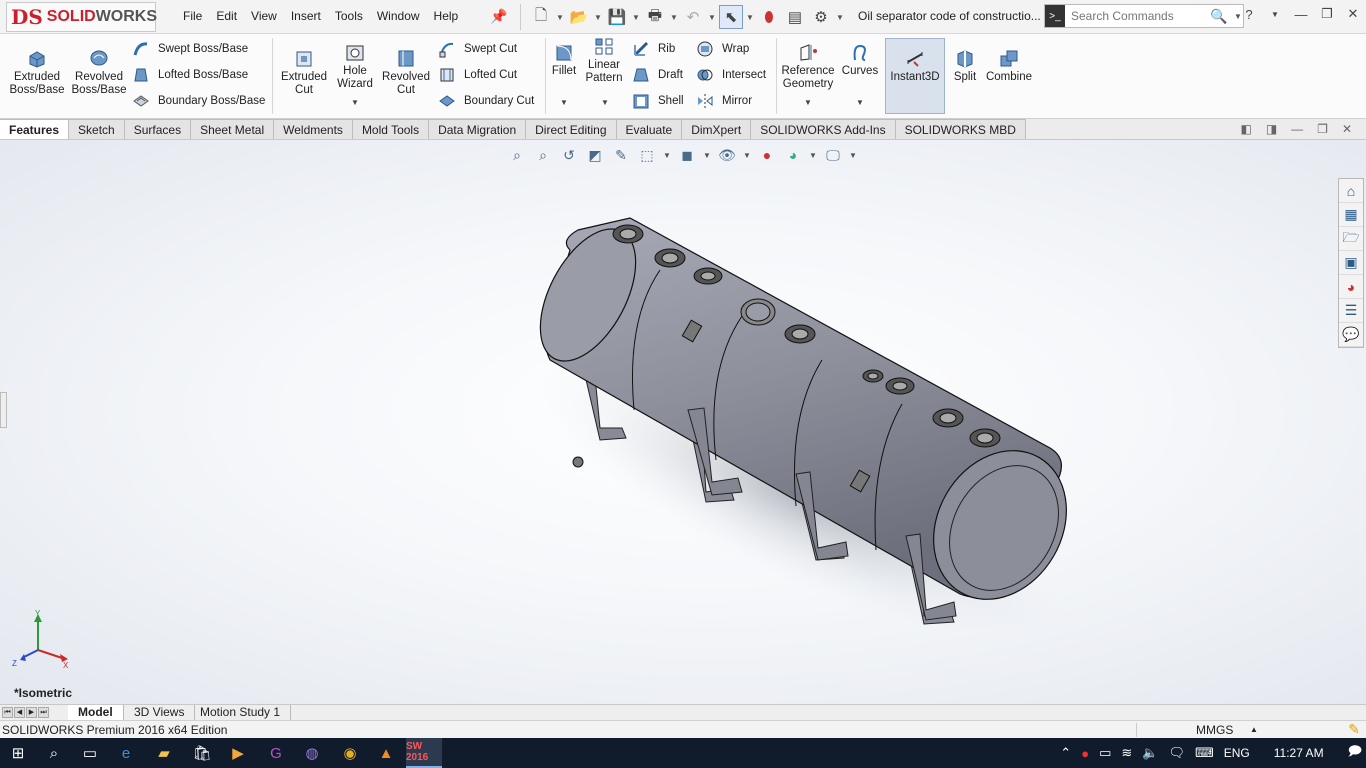  I want to click on notifications-icon: 🗨, so click(1176, 753).